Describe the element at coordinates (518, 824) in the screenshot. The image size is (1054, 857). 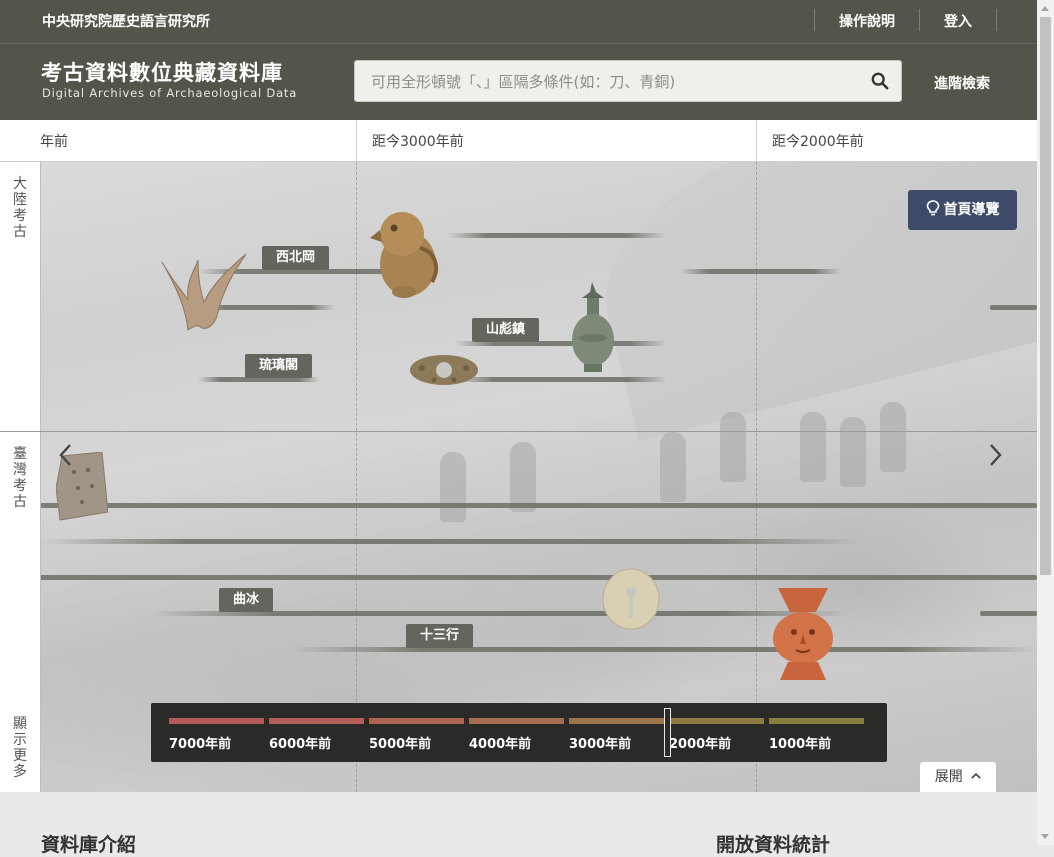
I see `page-content: 資料庫介紹 開放資料統計` at that location.